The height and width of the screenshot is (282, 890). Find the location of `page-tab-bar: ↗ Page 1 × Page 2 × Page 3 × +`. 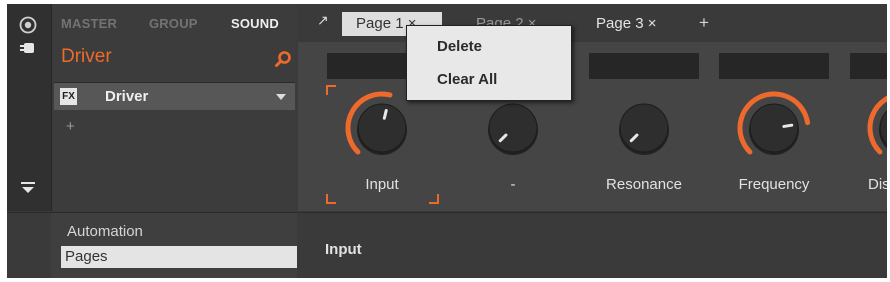

page-tab-bar: ↗ Page 1 × Page 2 × Page 3 × + is located at coordinates (592, 23).